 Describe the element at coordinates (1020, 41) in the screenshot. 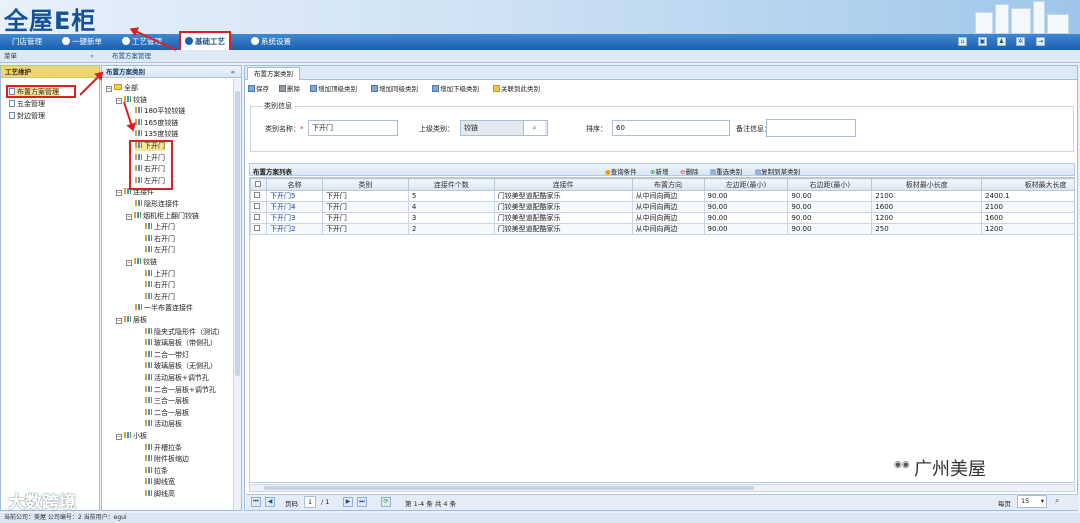

I see `gear-icon: ✲` at that location.